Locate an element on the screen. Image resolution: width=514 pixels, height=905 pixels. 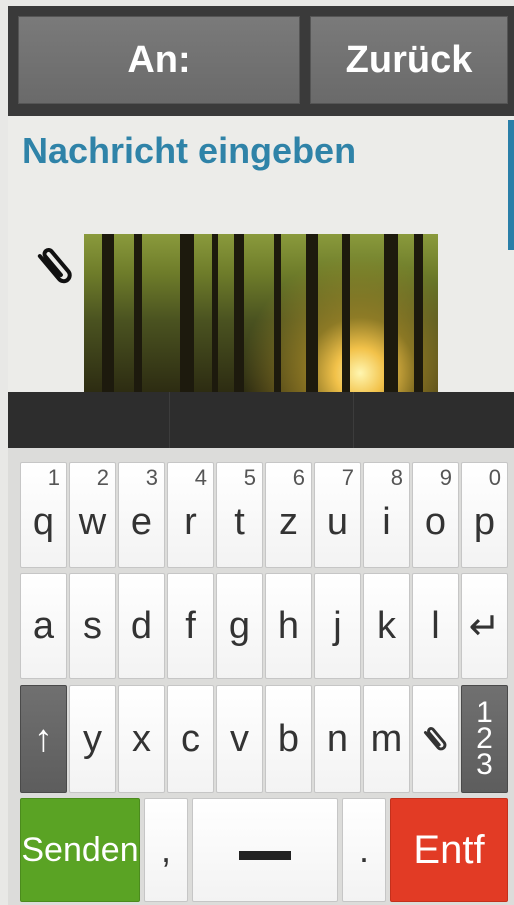
key-d: d is located at coordinates (141, 626).